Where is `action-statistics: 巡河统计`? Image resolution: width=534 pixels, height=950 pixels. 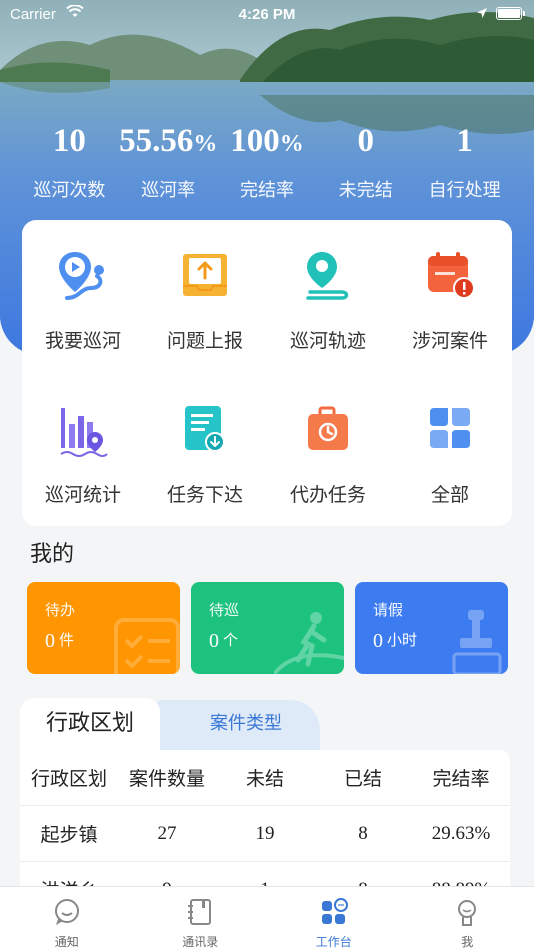
action-statistics: 巡河统计 is located at coordinates (83, 444).